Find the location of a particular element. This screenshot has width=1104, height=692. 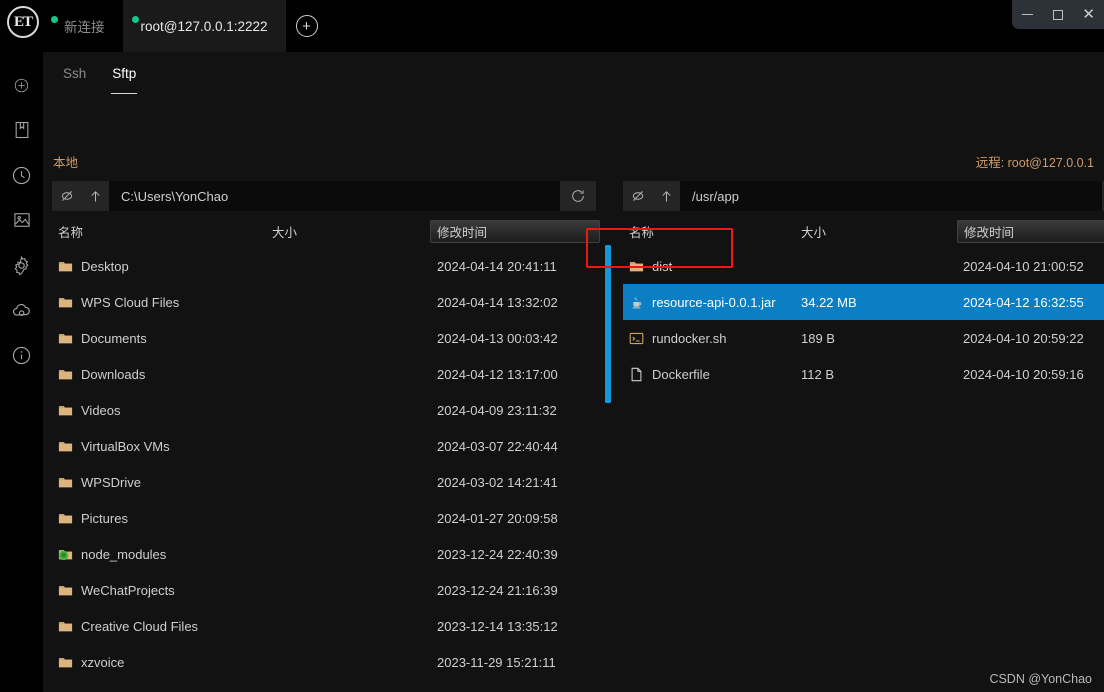

remote-path-bar is located at coordinates (863, 196).